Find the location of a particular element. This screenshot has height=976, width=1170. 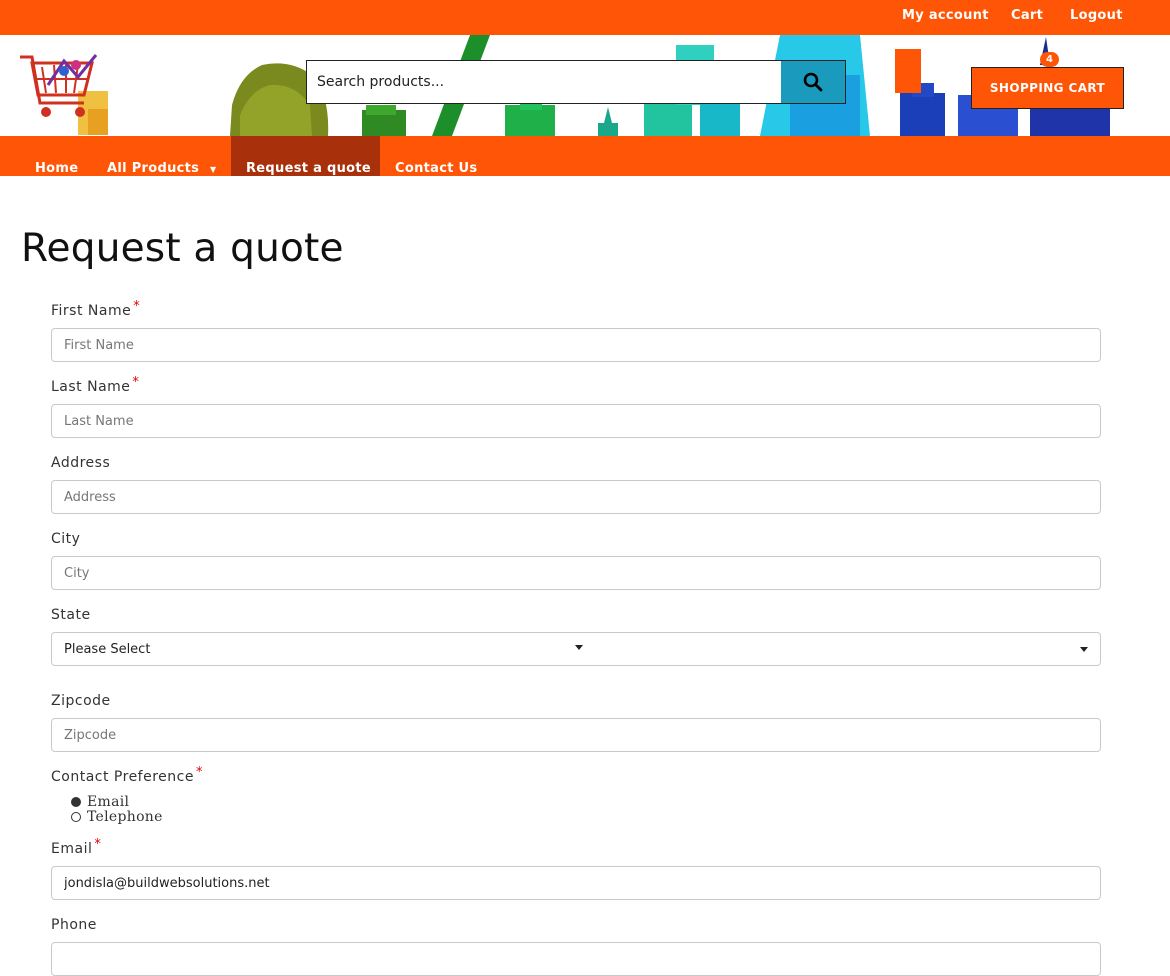

eshop-logo is located at coordinates (63, 93).